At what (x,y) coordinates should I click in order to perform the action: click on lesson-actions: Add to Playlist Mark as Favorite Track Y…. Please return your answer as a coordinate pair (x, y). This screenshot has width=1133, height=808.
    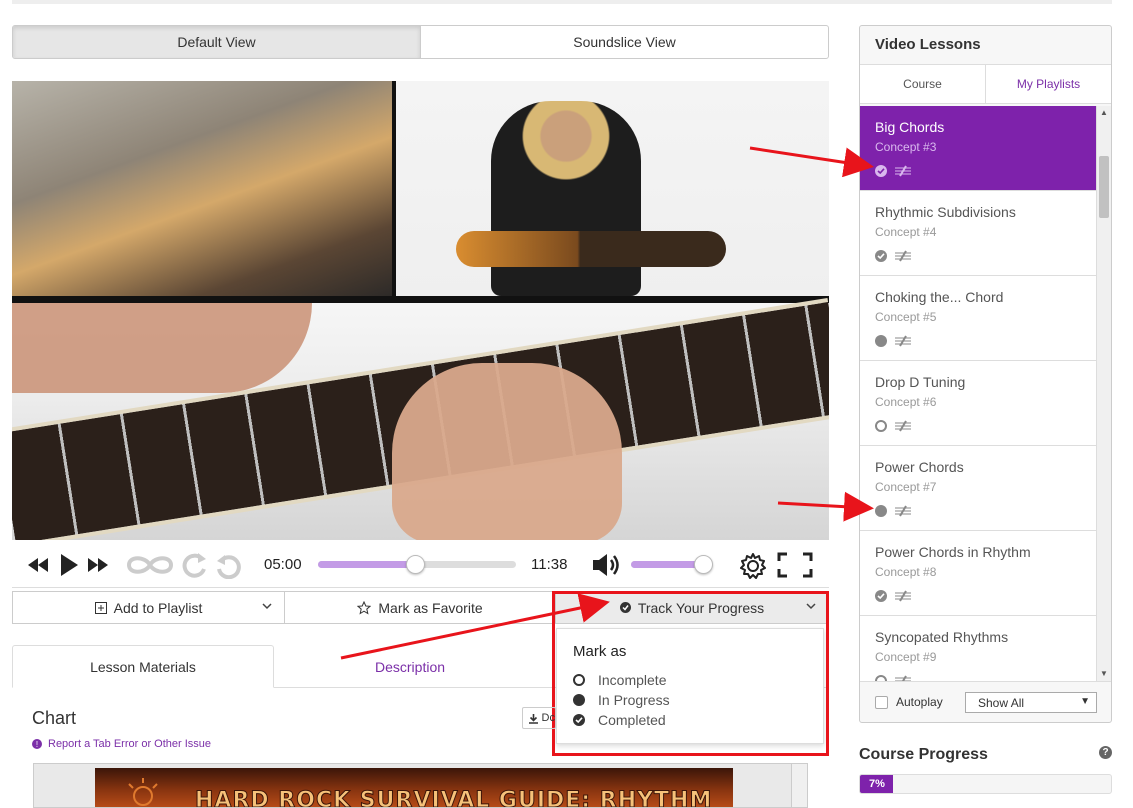
    Looking at the image, I should click on (420, 607).